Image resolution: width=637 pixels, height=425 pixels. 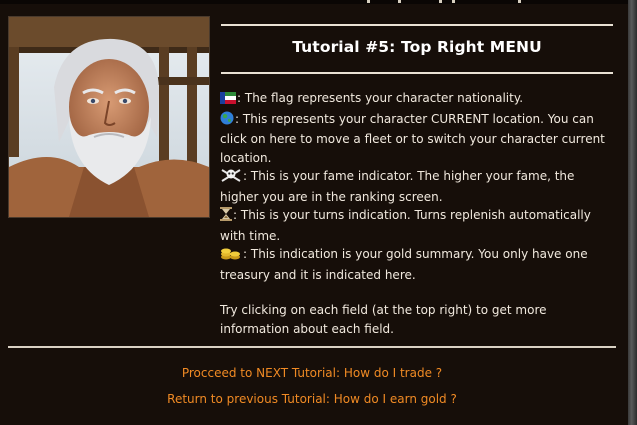 I want to click on title-rule-top, so click(x=417, y=25).